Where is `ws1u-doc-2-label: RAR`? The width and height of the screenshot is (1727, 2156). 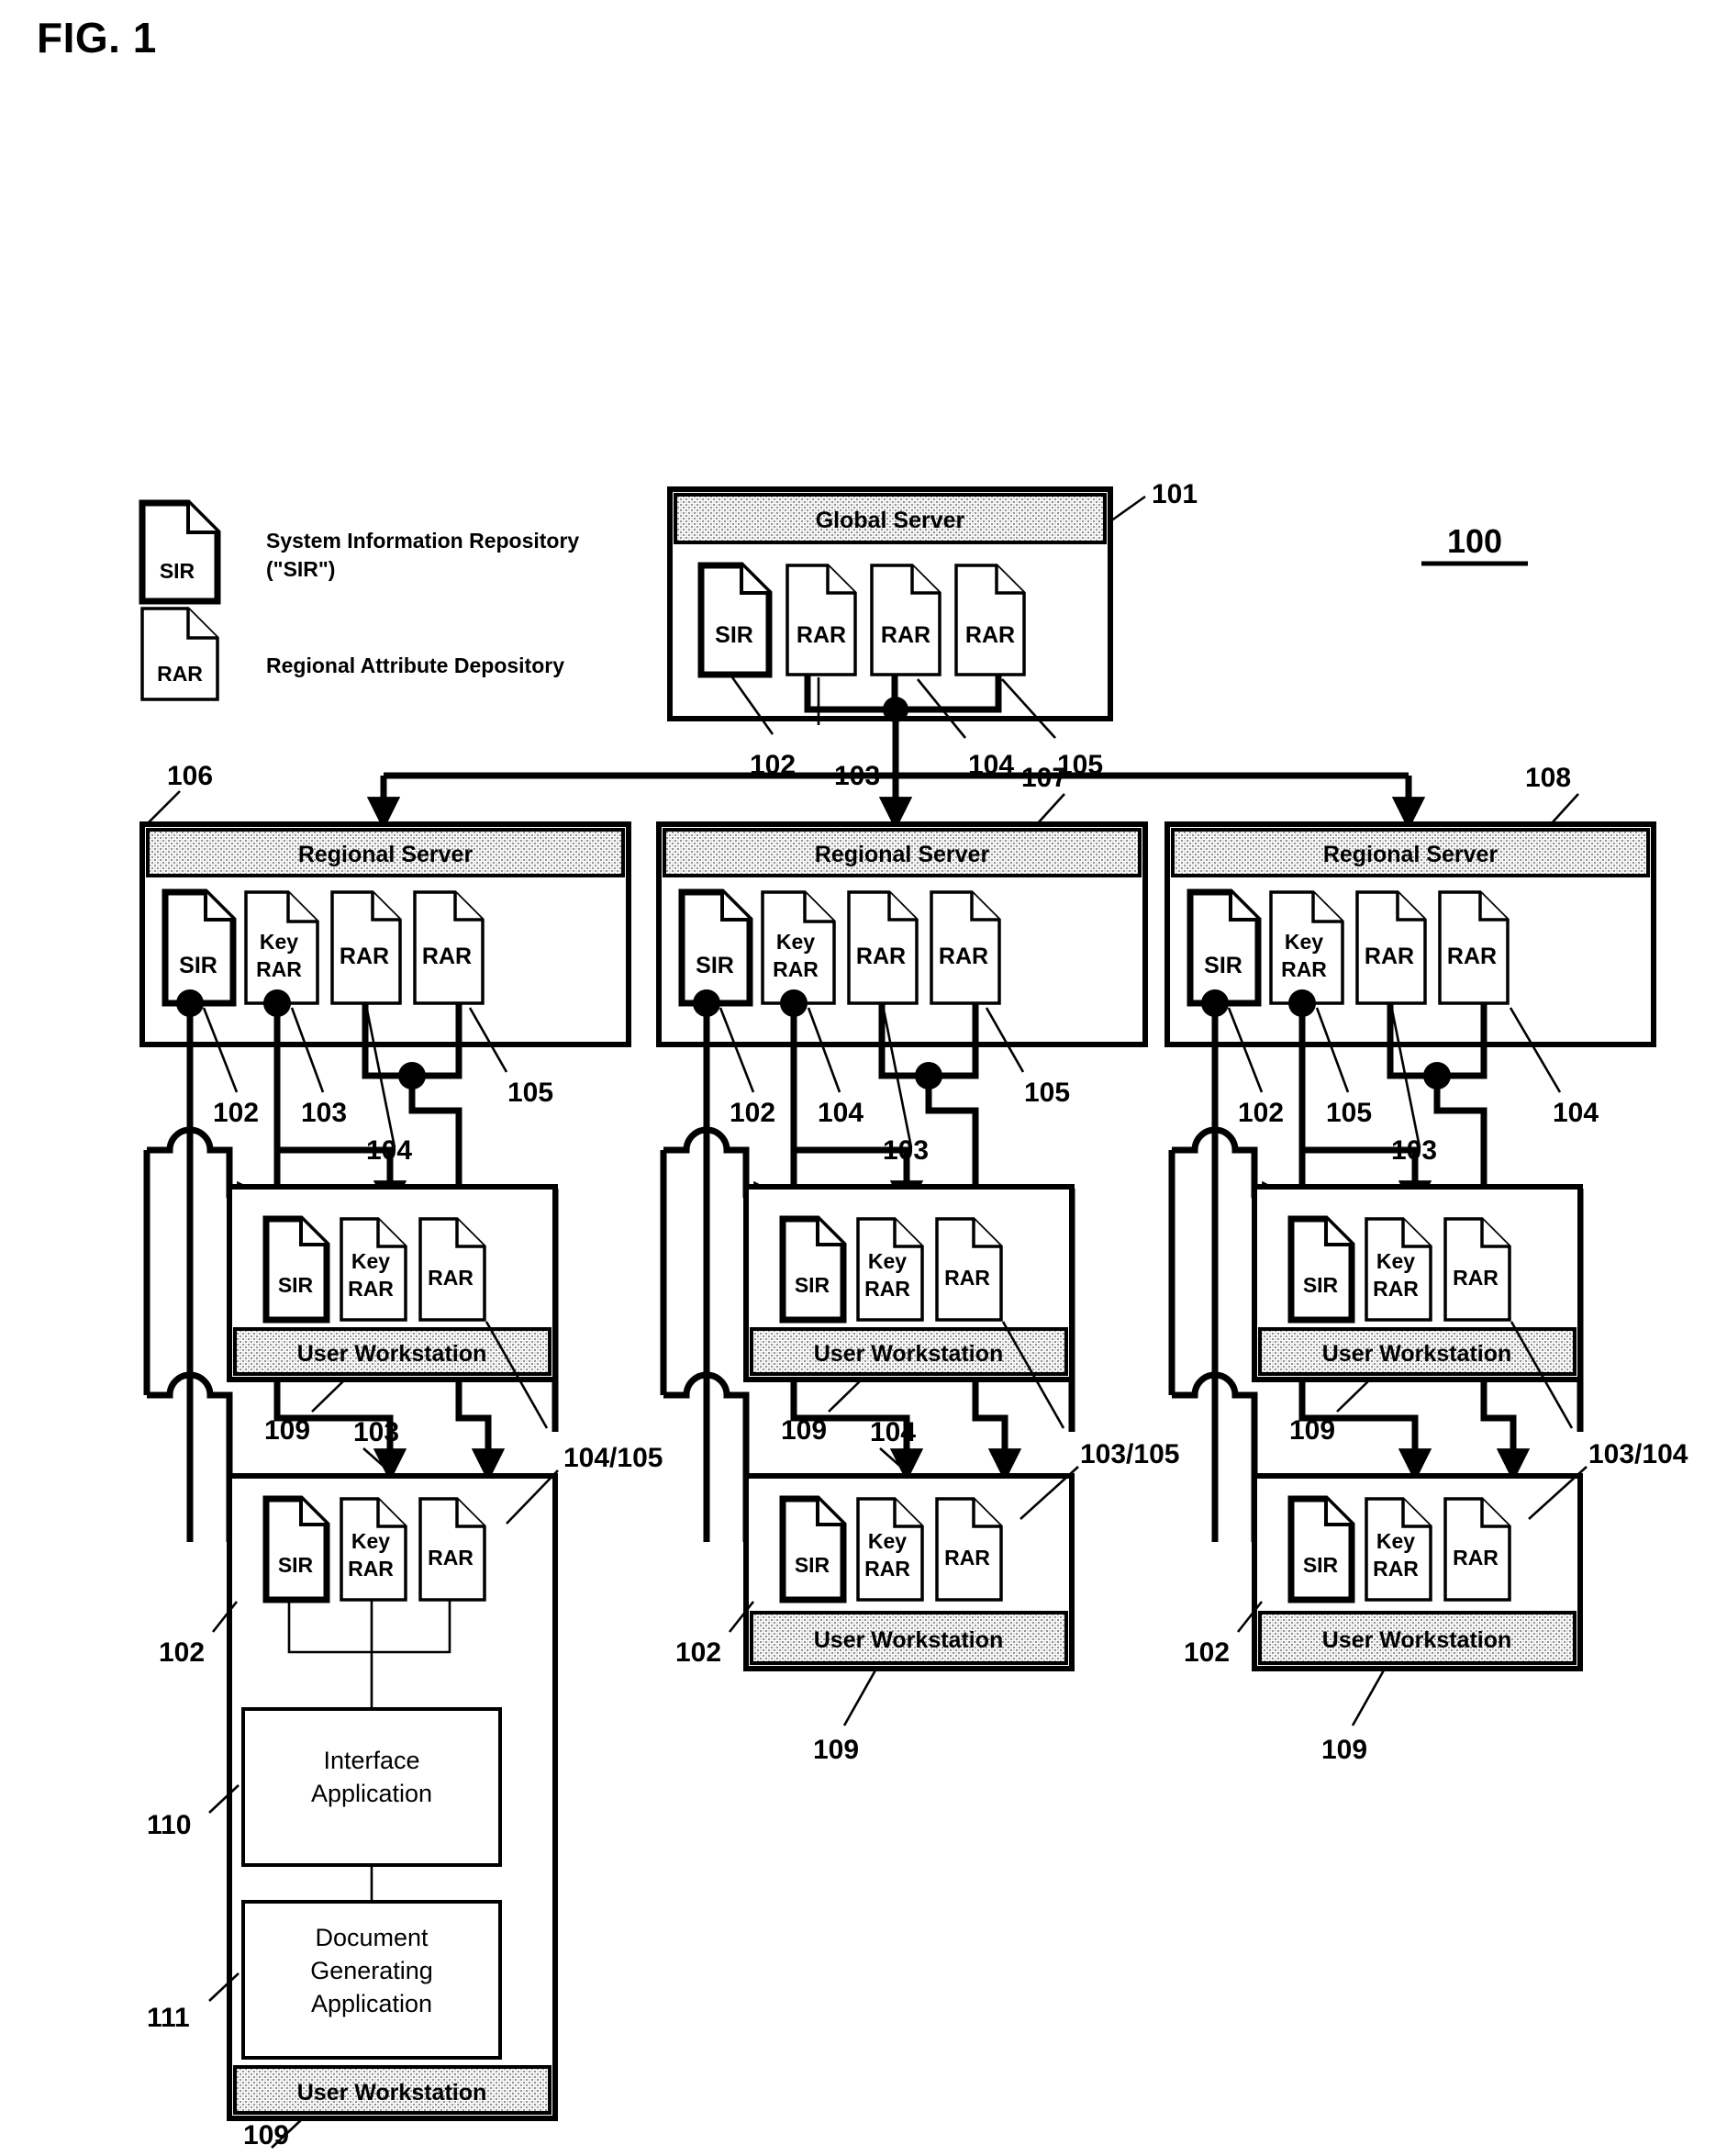
ws1u-doc-2-label: RAR is located at coordinates (451, 1278).